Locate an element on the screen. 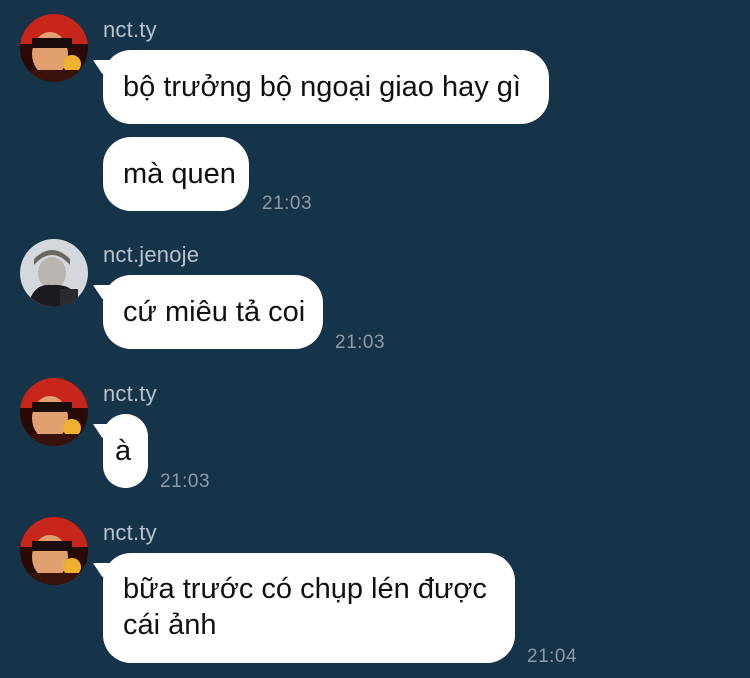 This screenshot has height=678, width=750. message-bubble: mà quen is located at coordinates (176, 174).